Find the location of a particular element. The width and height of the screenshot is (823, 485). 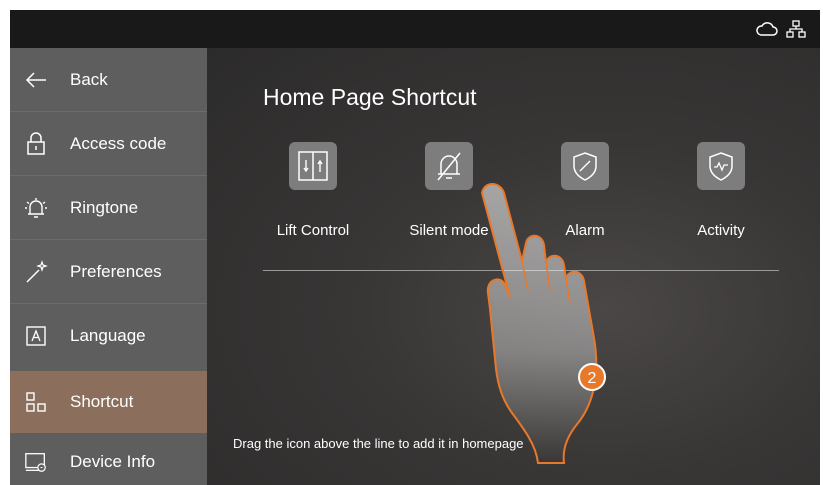

lock-icon is located at coordinates (36, 144).